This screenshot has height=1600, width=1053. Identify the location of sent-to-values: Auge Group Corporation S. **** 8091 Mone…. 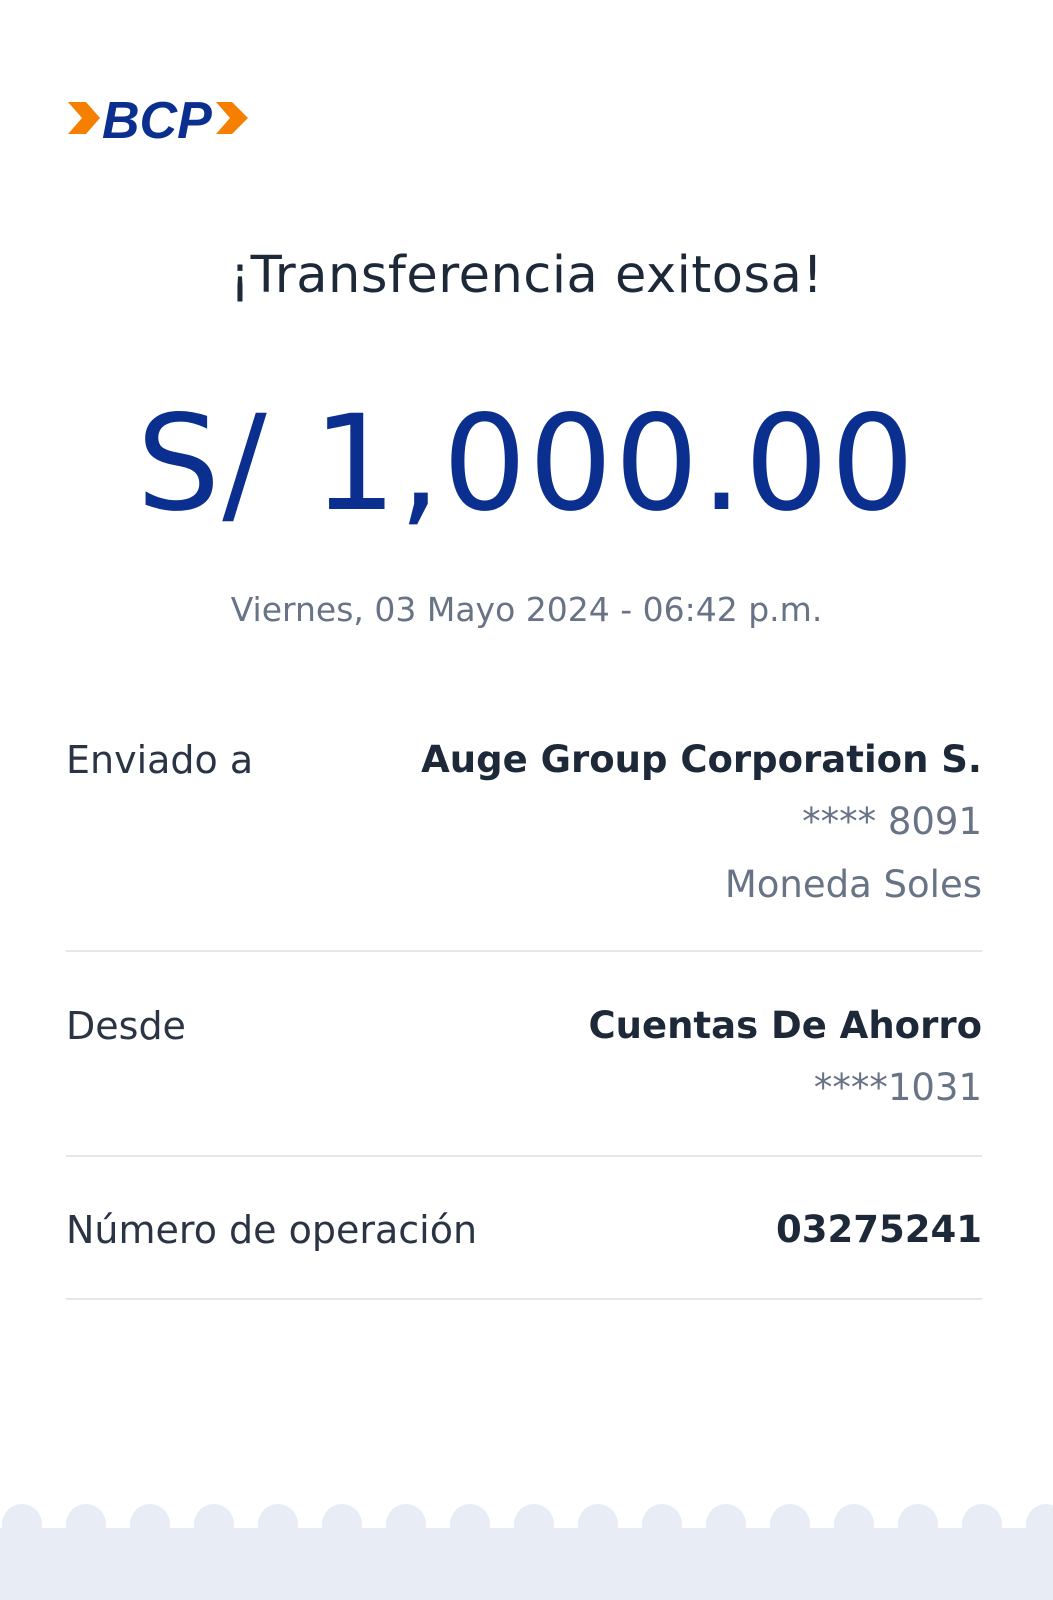
(701, 823).